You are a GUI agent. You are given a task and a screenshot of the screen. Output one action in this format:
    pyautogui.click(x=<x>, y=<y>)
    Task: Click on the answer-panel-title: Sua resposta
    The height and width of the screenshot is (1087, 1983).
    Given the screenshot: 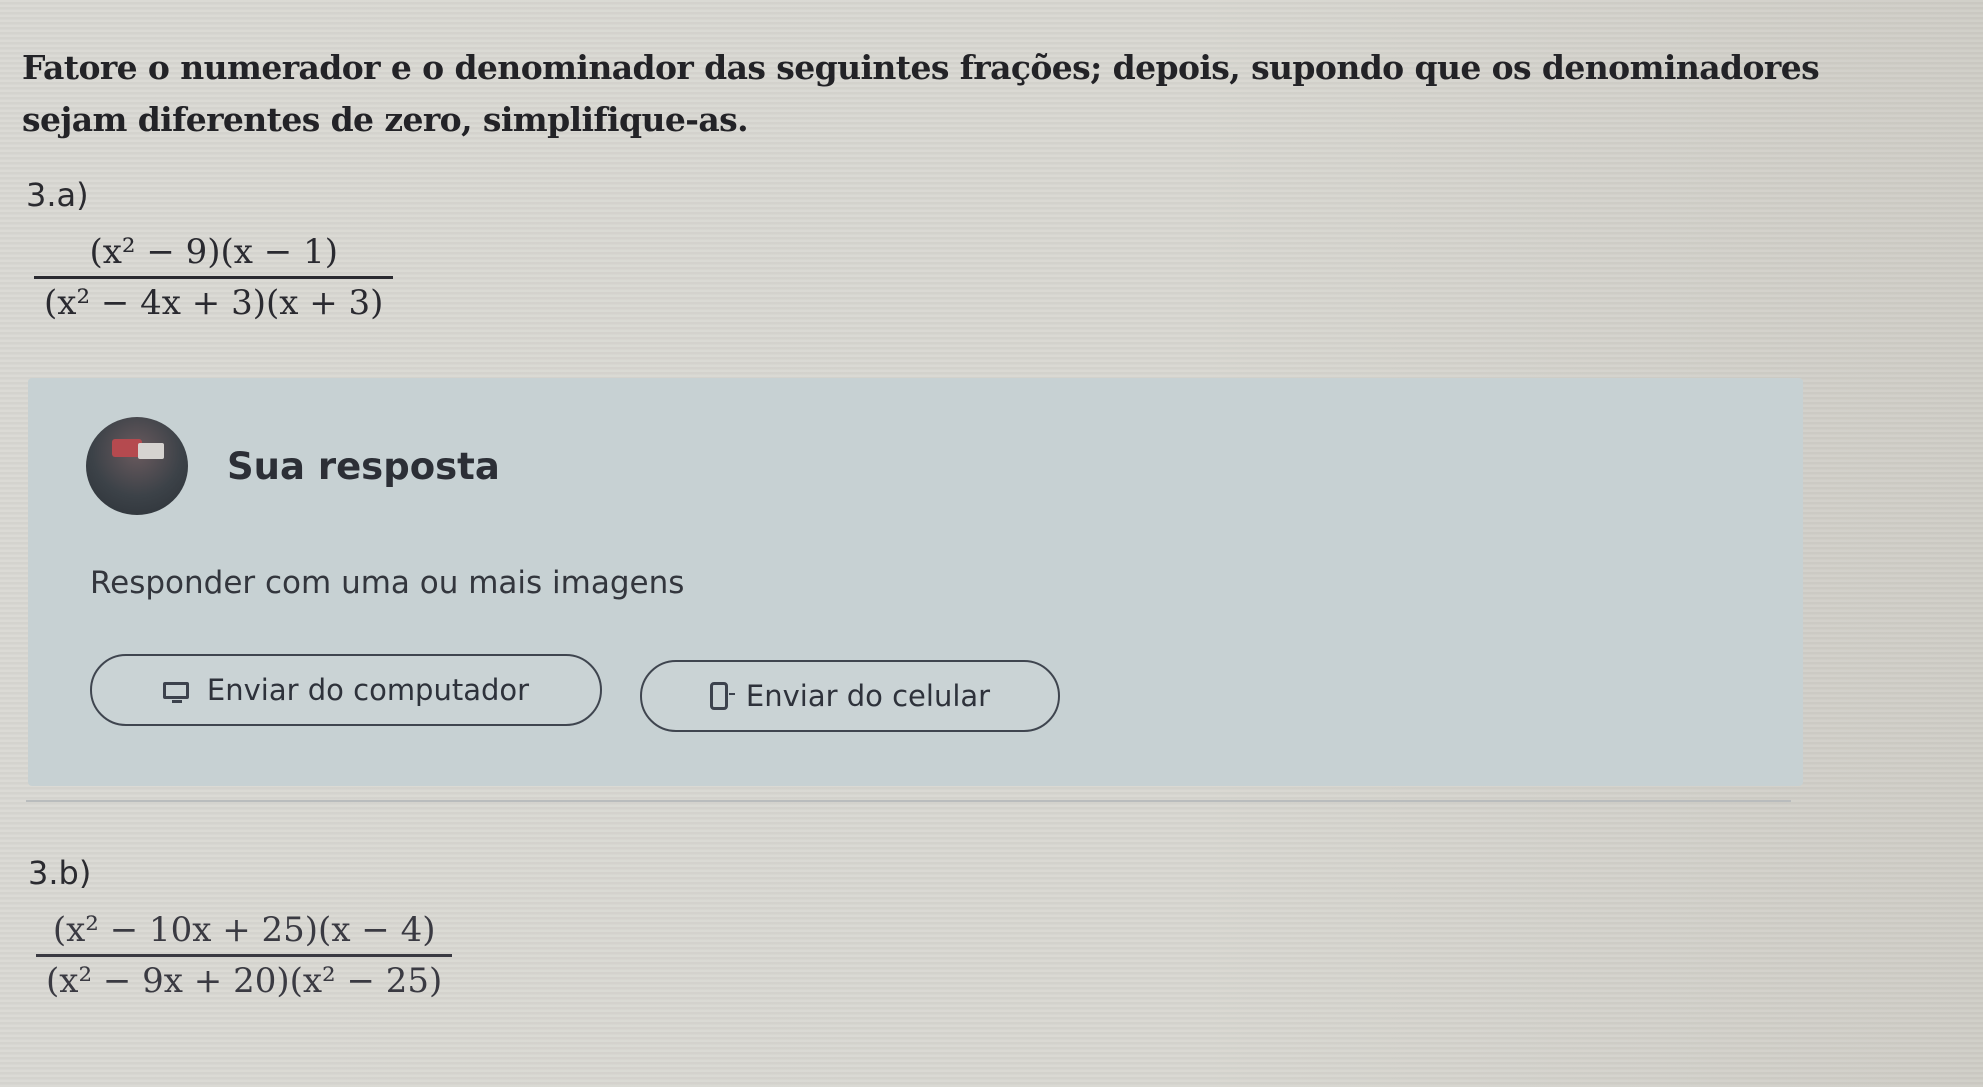 What is the action you would take?
    pyautogui.click(x=363, y=466)
    